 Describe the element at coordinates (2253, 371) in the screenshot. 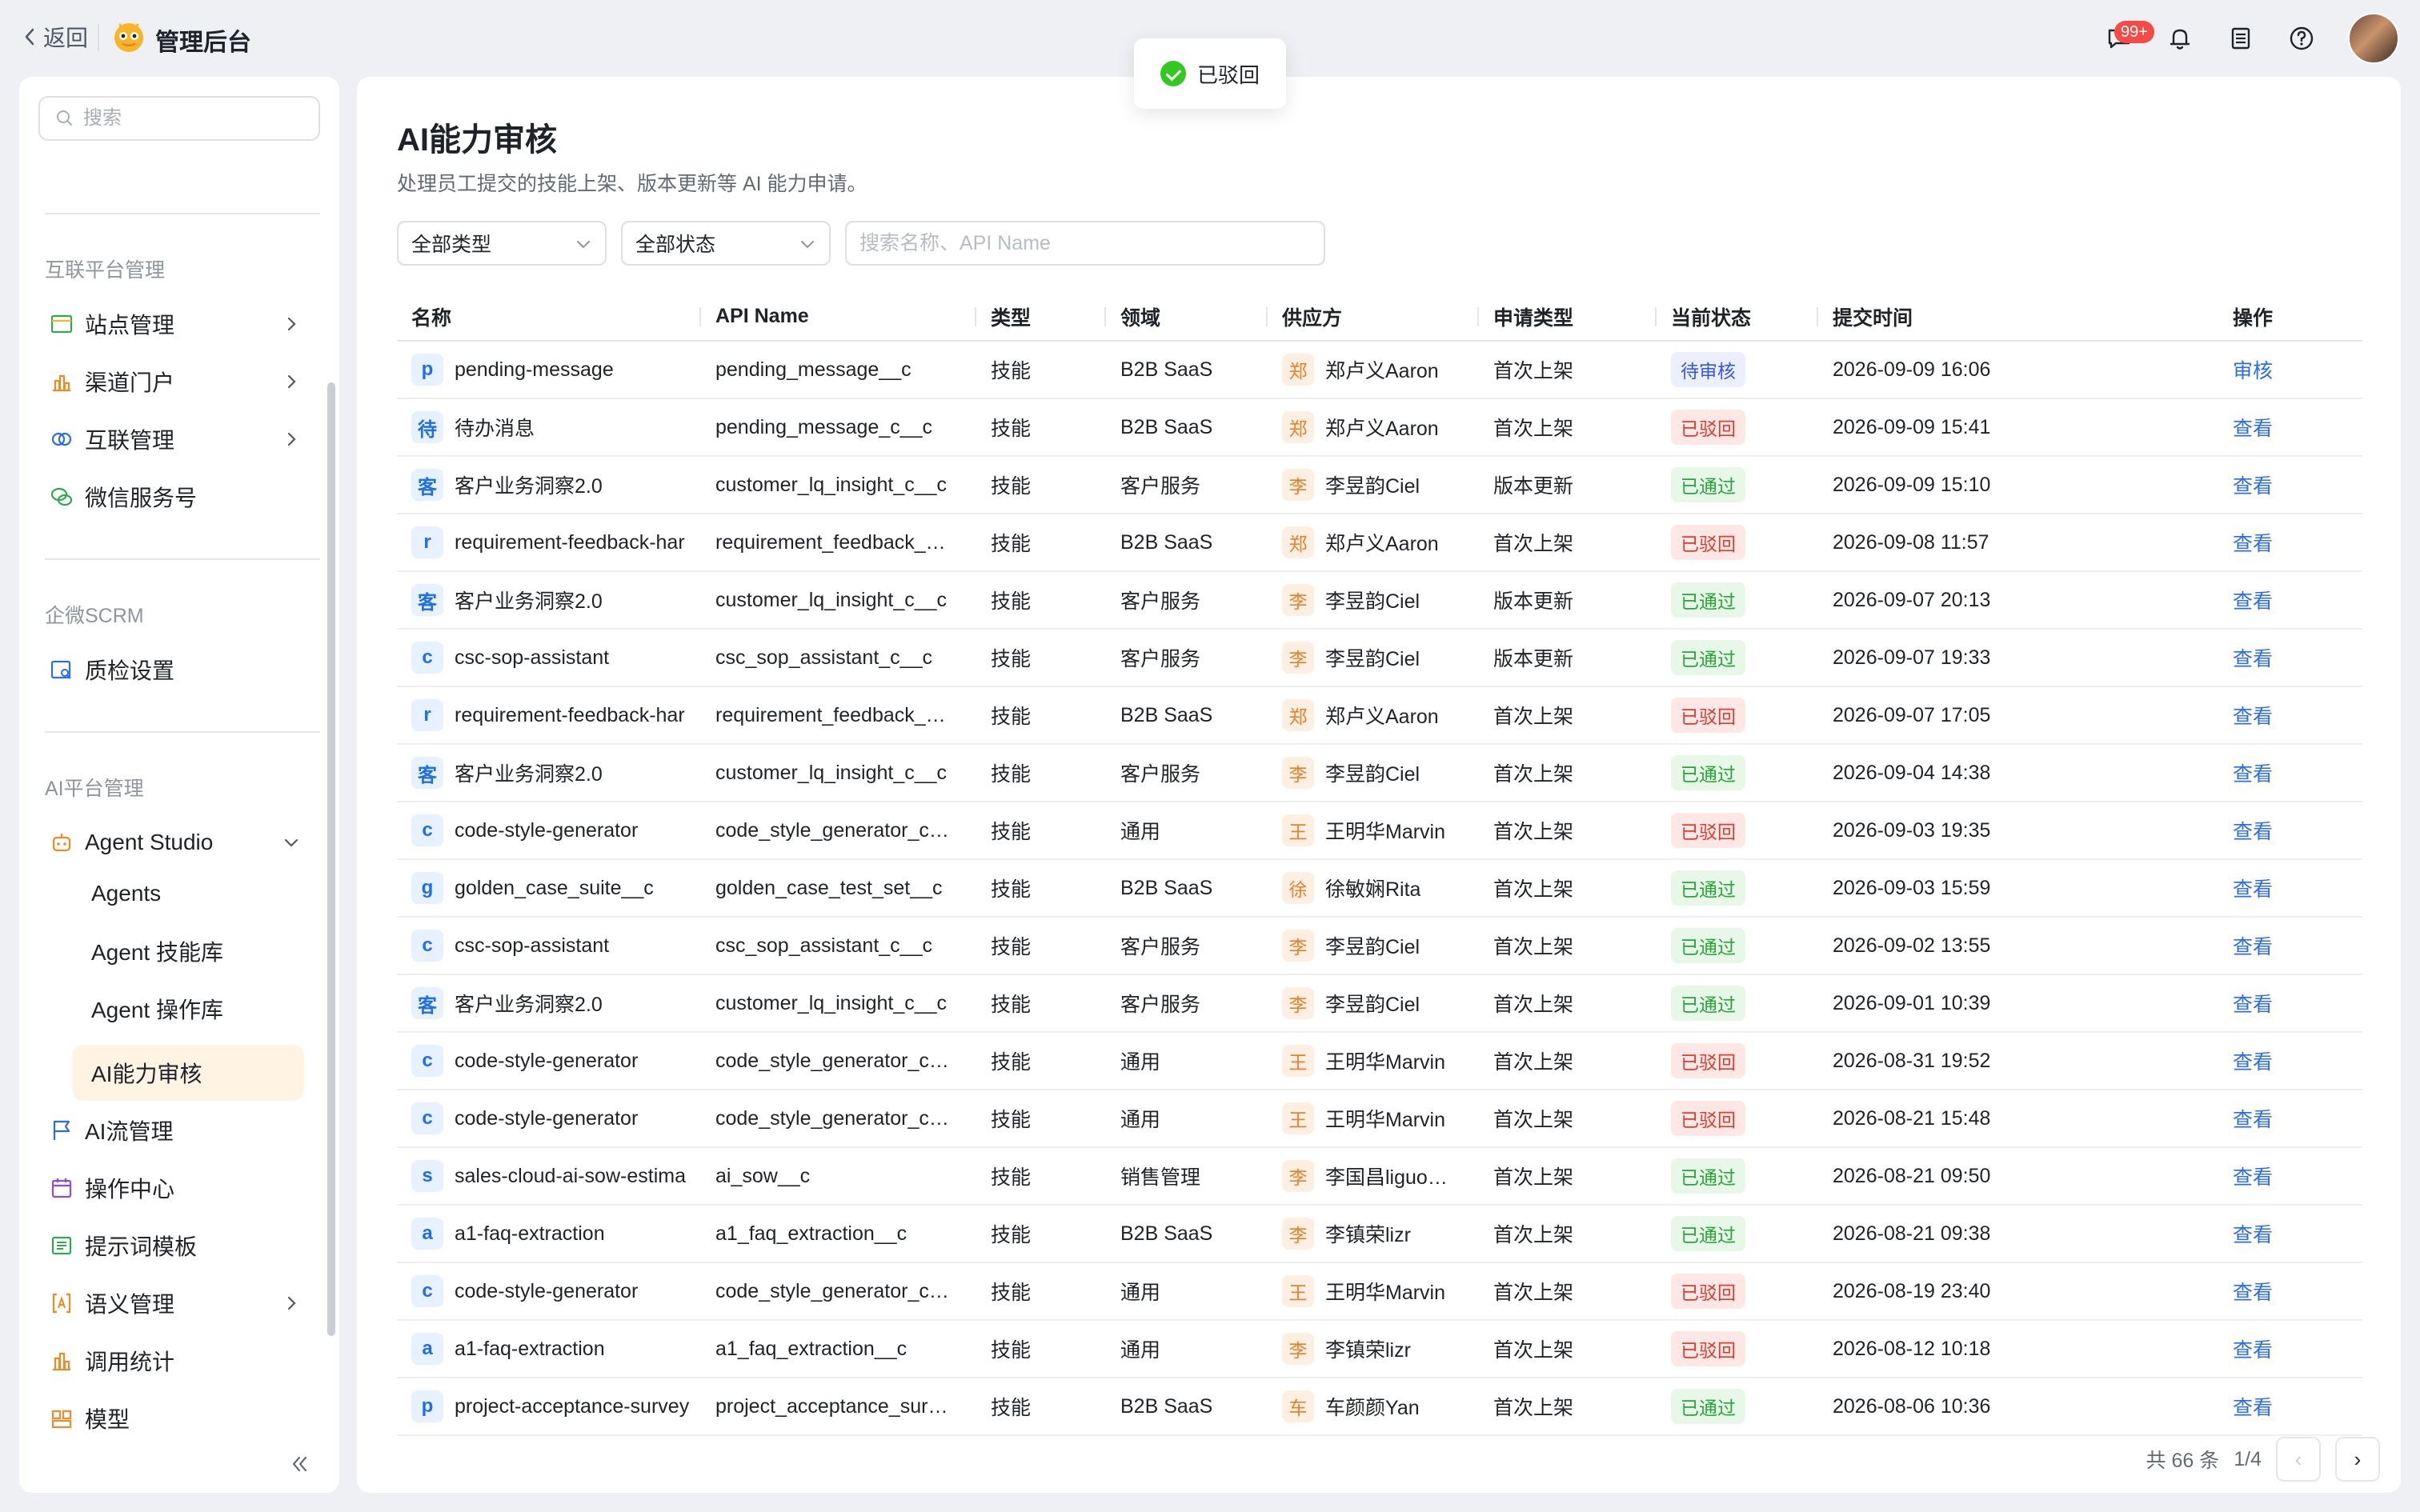

I see `review-link: 审核` at that location.